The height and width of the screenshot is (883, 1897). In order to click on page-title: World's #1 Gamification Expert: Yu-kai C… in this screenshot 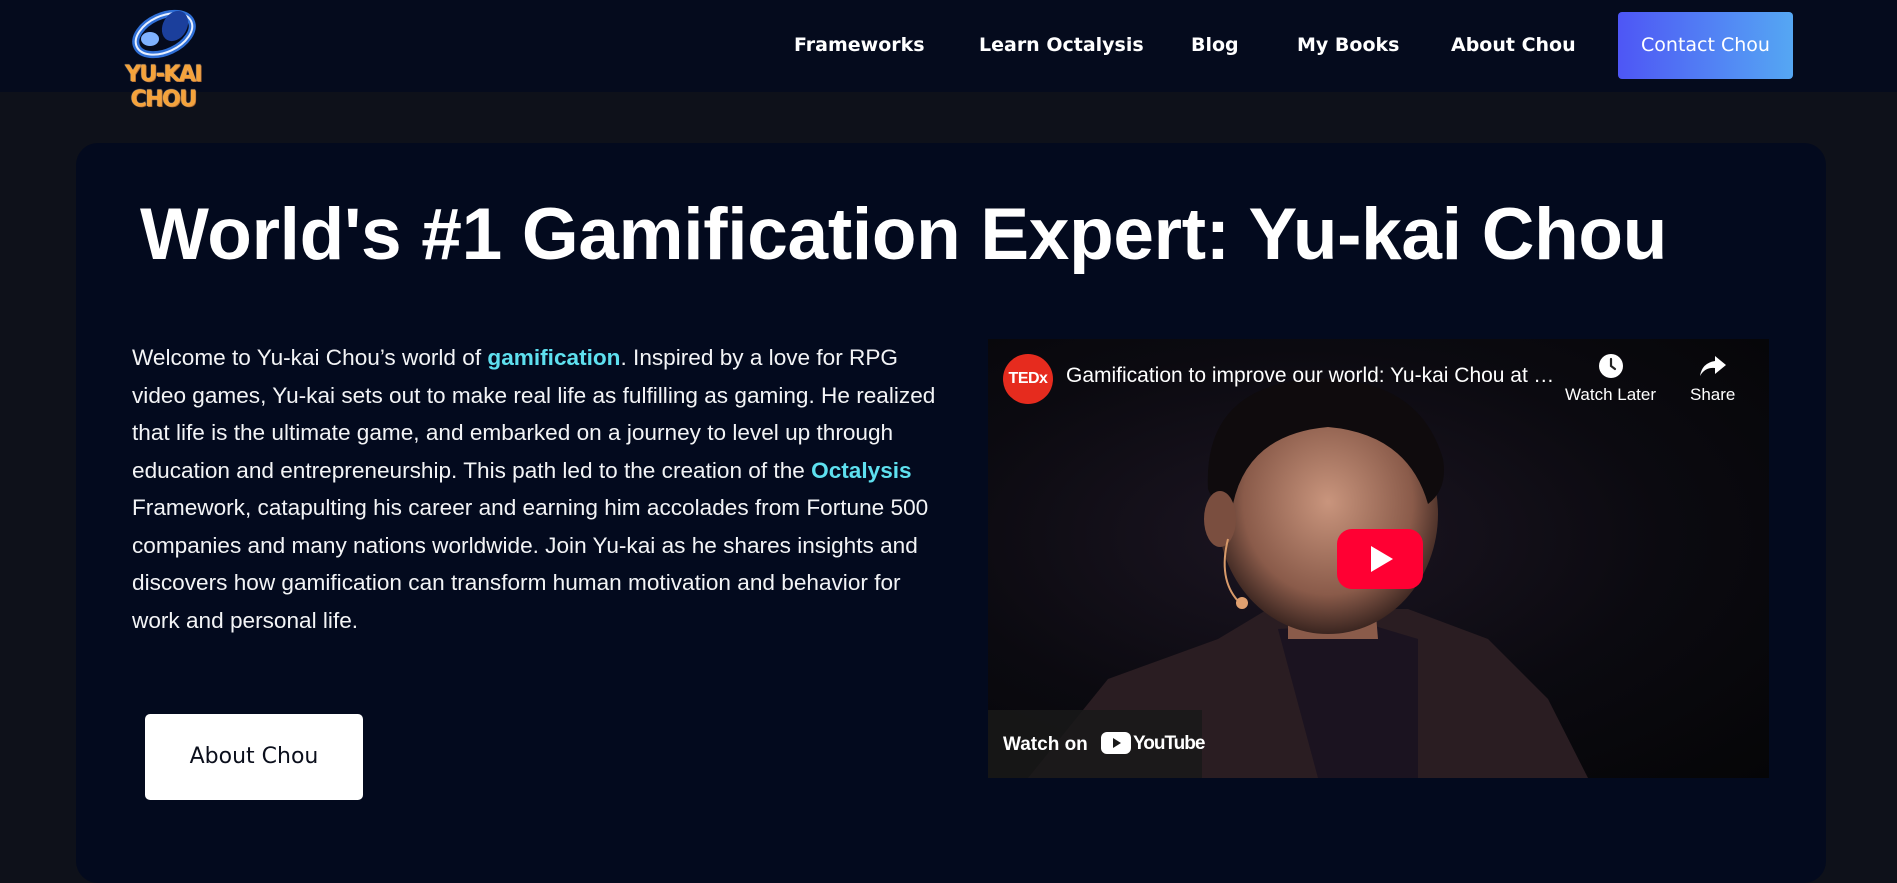, I will do `click(903, 234)`.